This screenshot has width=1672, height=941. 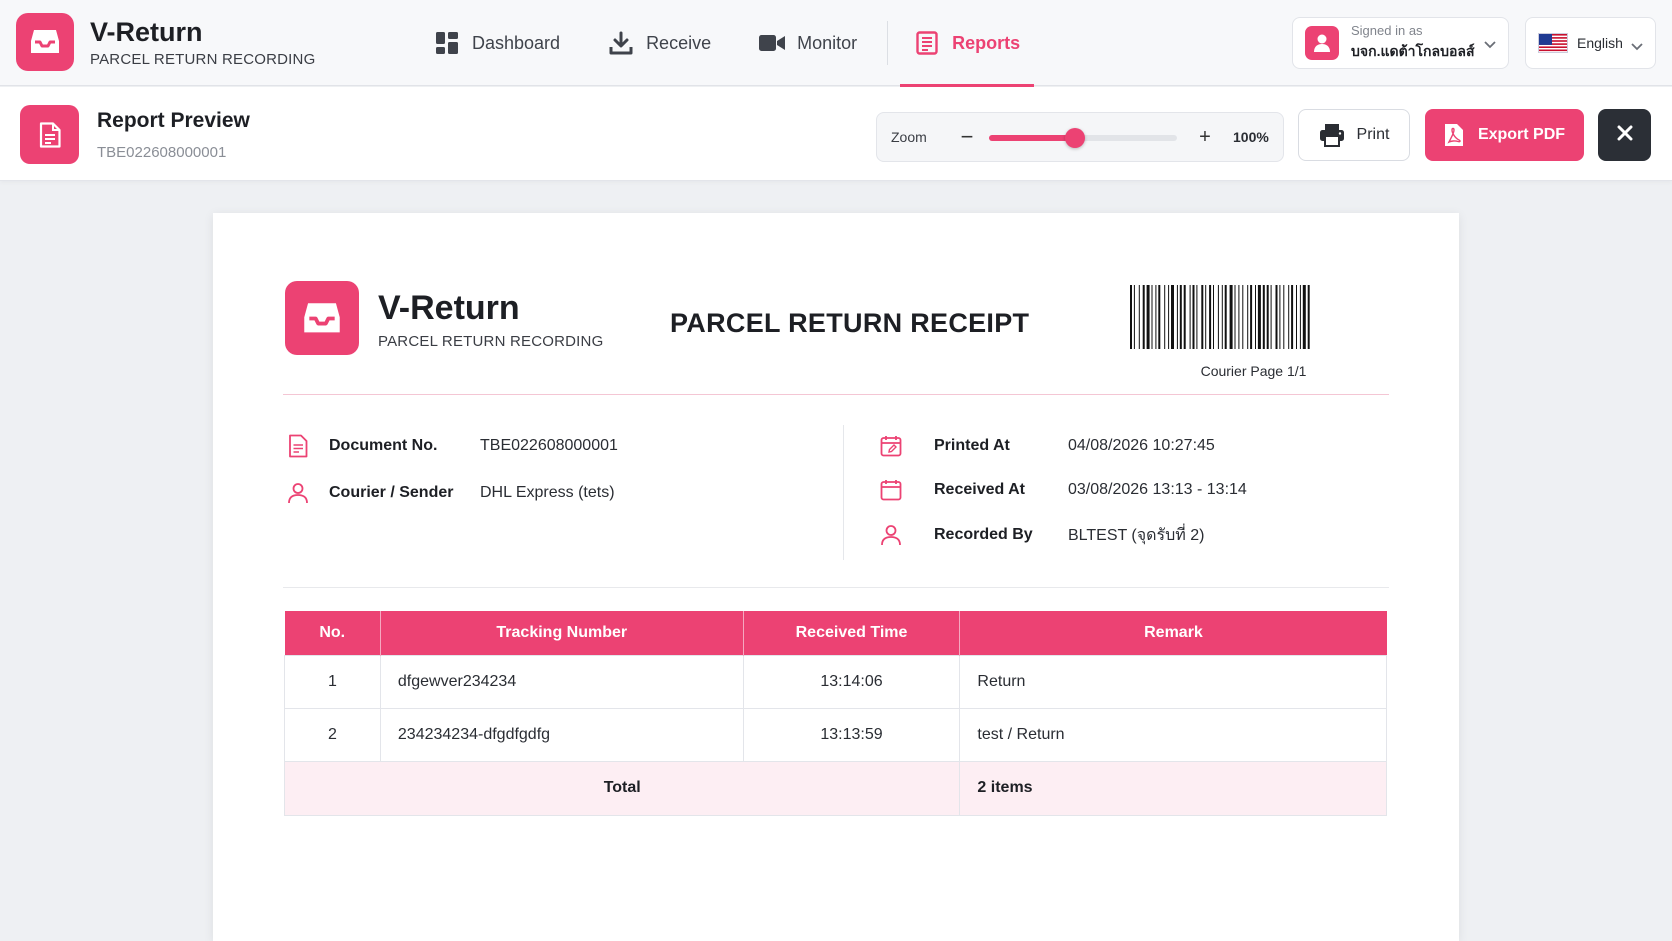 I want to click on nav-monitor-label: Monitor, so click(x=827, y=42).